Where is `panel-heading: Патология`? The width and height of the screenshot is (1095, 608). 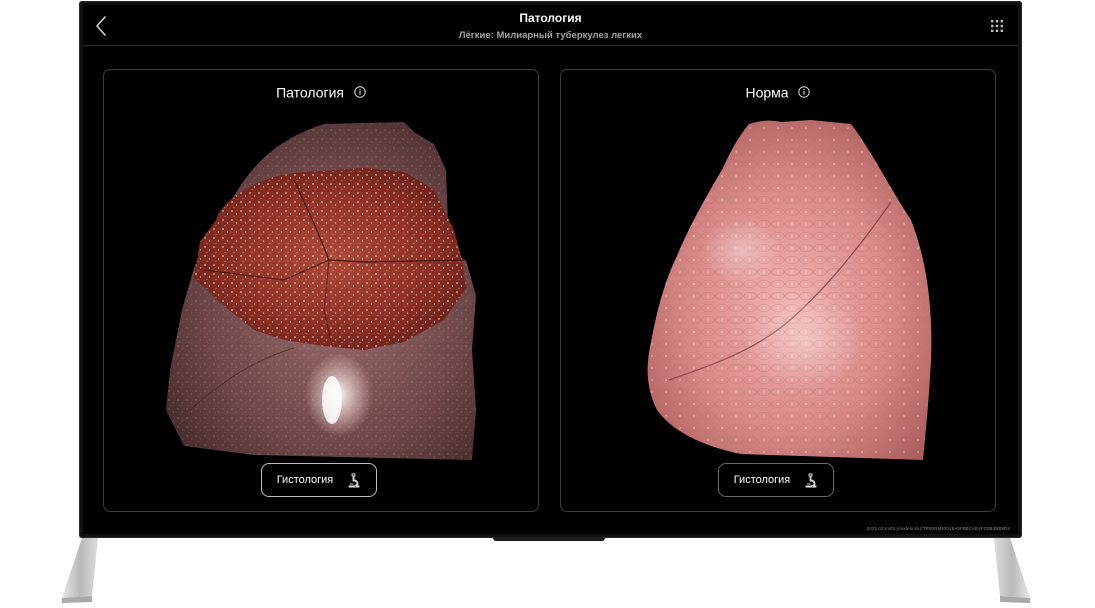 panel-heading: Патология is located at coordinates (321, 91).